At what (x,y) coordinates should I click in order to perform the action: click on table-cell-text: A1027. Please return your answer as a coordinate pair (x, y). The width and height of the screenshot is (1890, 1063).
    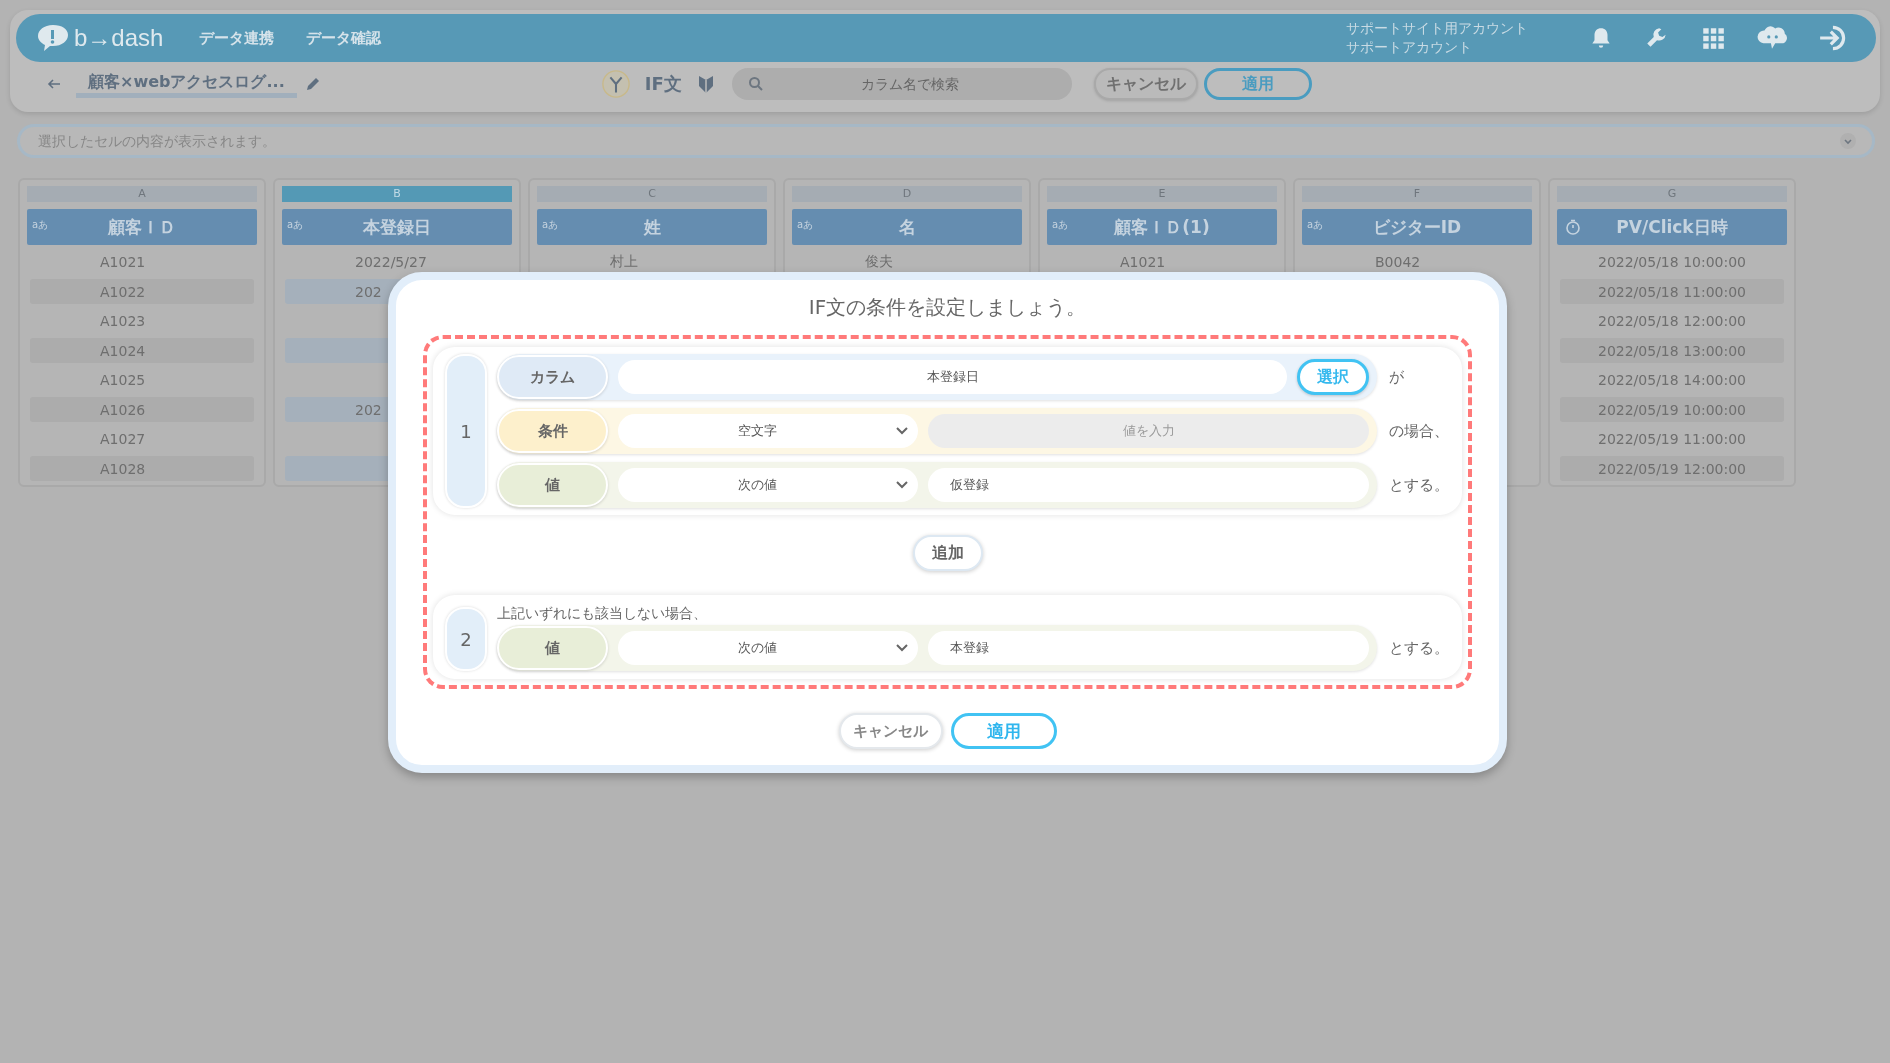
    Looking at the image, I should click on (123, 439).